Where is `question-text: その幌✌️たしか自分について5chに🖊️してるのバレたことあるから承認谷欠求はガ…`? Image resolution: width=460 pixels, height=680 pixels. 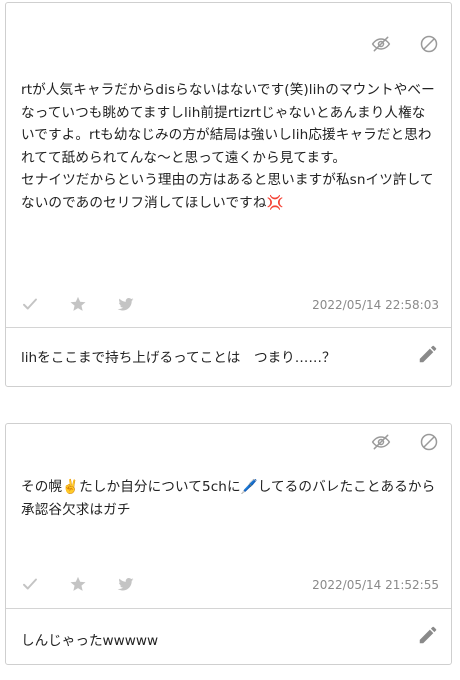 question-text: その幌✌️たしか自分について5chに🖊️してるのバレたことあるから承認谷欠求はガ… is located at coordinates (228, 498).